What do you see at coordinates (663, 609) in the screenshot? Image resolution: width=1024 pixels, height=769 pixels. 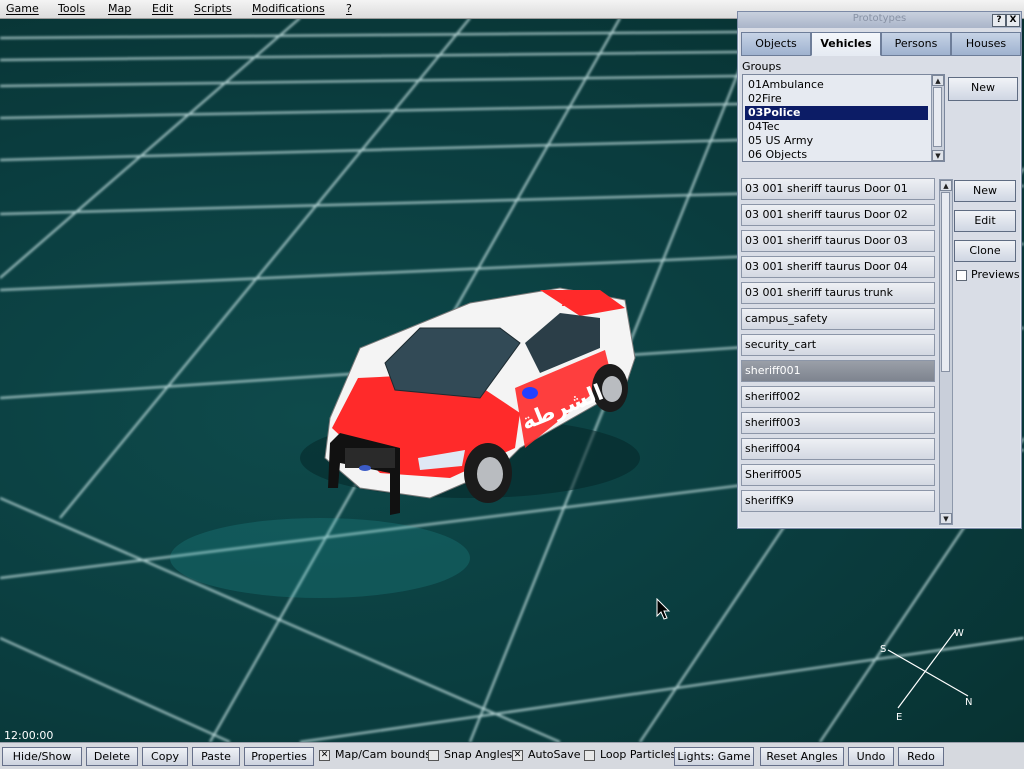 I see `mouse-cursor-icon` at bounding box center [663, 609].